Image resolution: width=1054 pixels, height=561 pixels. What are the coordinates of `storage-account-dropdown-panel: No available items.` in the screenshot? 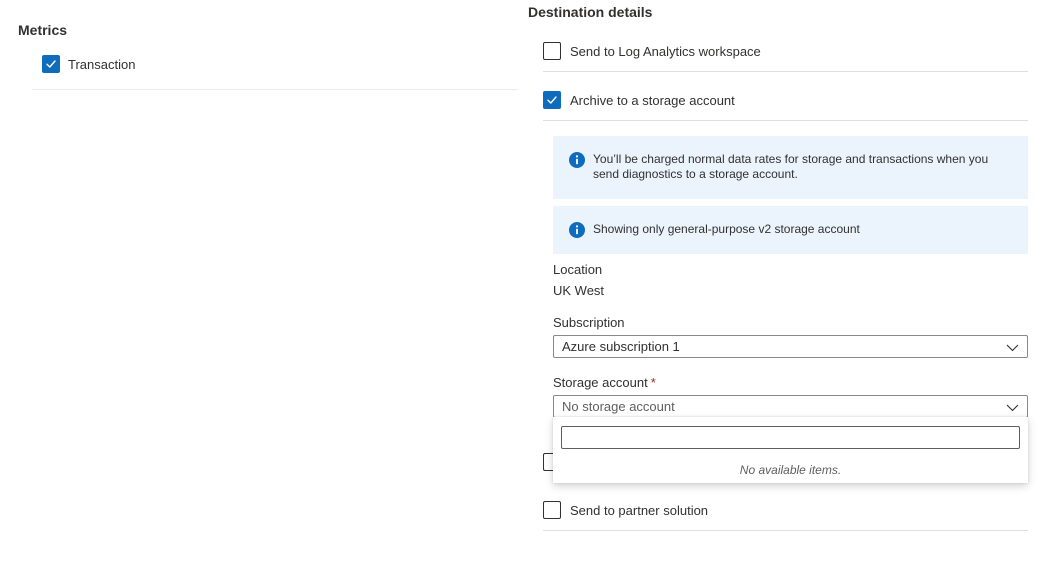 It's located at (790, 450).